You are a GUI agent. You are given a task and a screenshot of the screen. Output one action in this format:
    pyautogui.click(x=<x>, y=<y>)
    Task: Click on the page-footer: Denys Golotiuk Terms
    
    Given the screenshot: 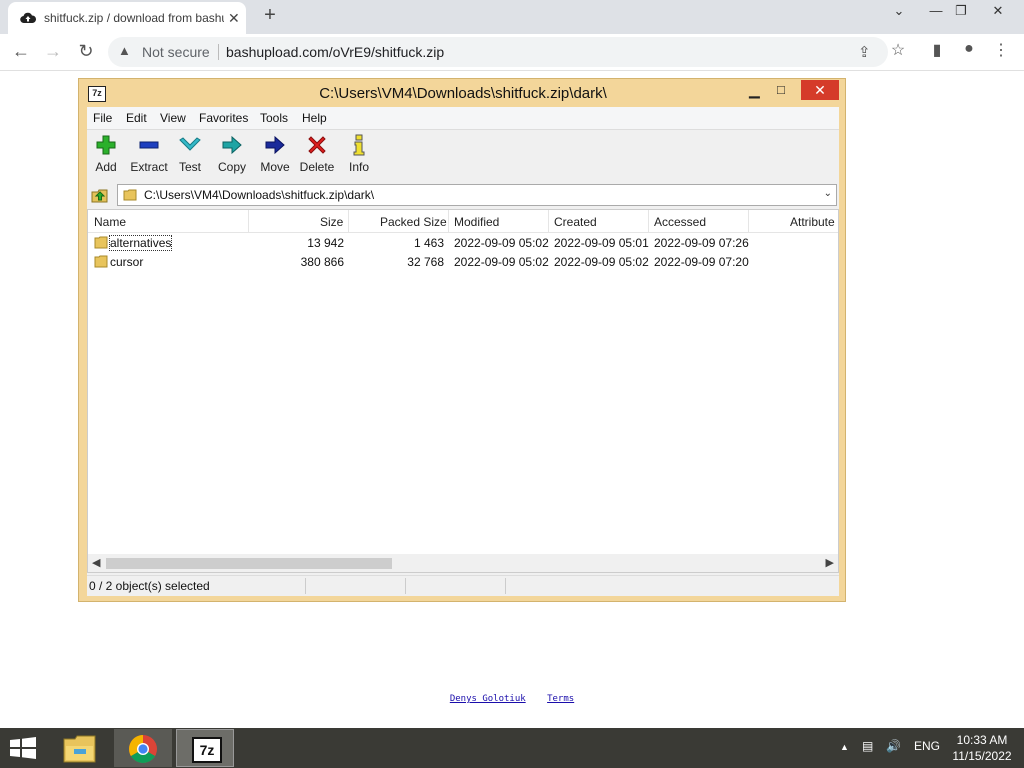 What is the action you would take?
    pyautogui.click(x=512, y=699)
    